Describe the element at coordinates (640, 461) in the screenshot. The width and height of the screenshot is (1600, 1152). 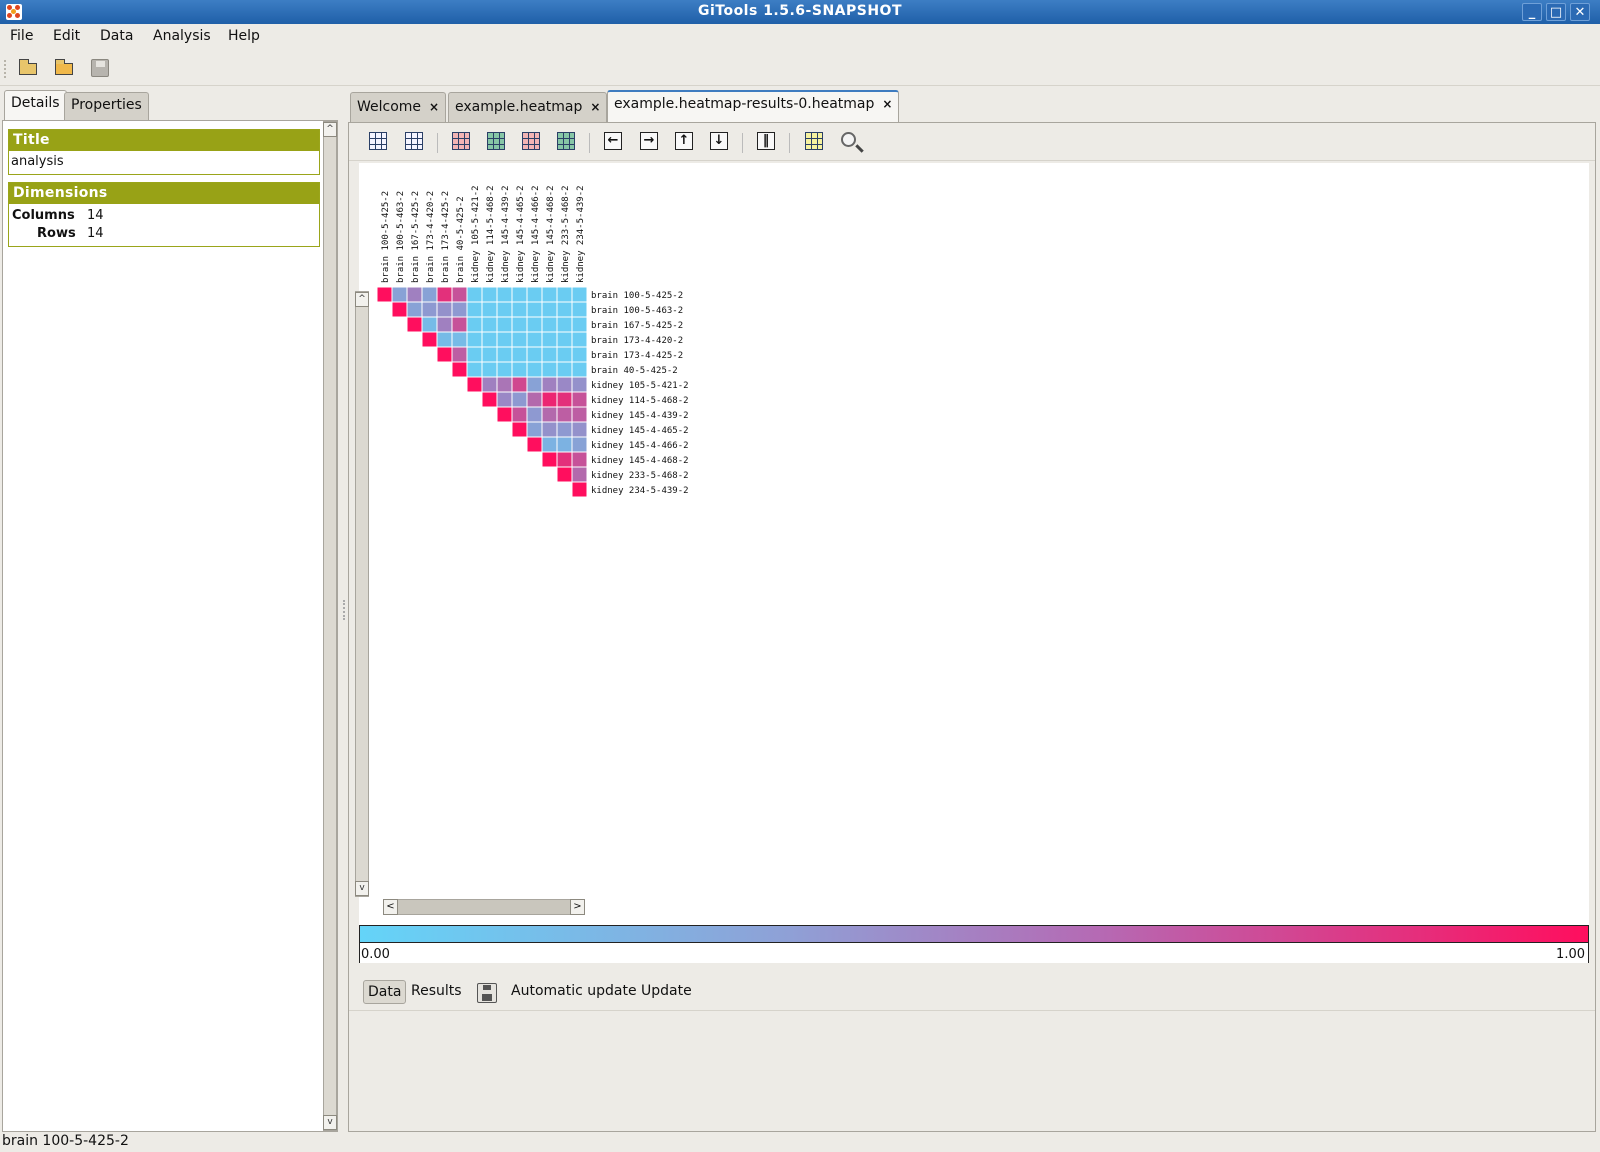
I see `row-header: kidney 145-4-468-2` at that location.